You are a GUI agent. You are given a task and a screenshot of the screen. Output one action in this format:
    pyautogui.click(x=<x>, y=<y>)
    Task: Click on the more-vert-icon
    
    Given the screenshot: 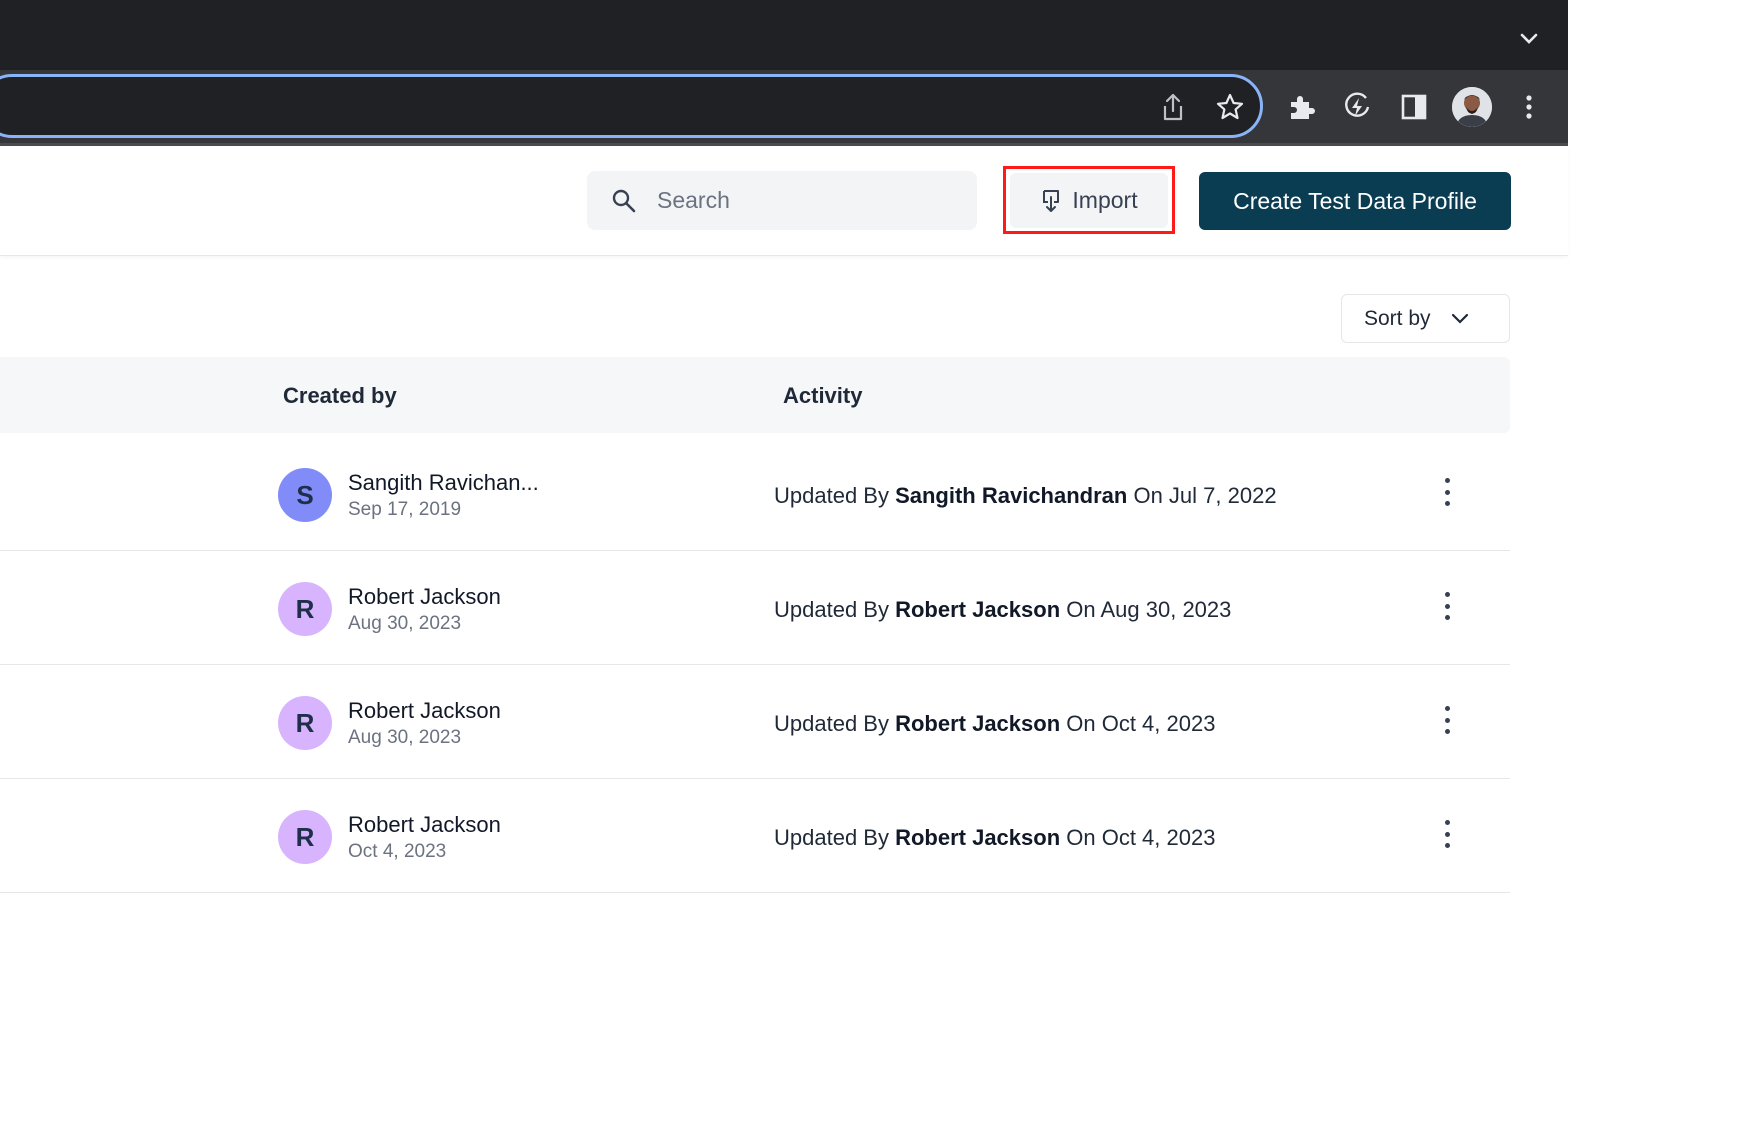 What is the action you would take?
    pyautogui.click(x=1529, y=107)
    